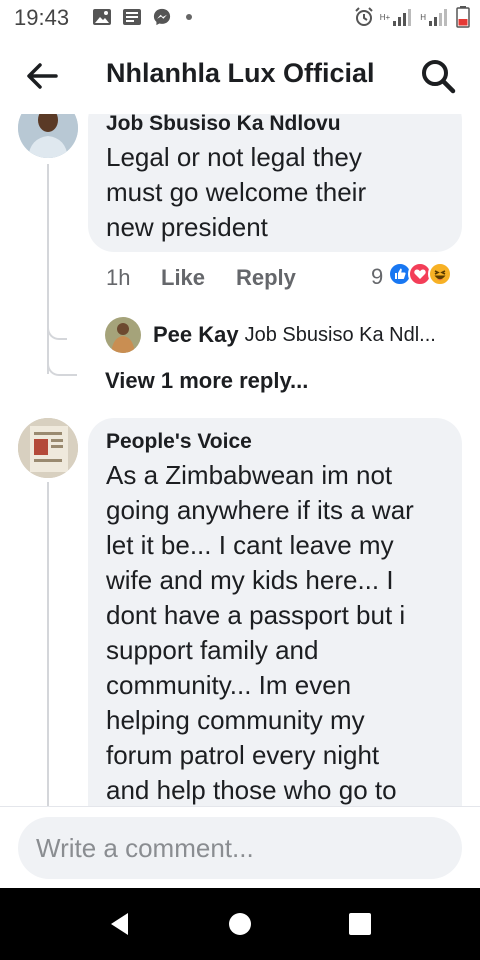 Image resolution: width=480 pixels, height=960 pixels. I want to click on reaction-icons, so click(420, 274).